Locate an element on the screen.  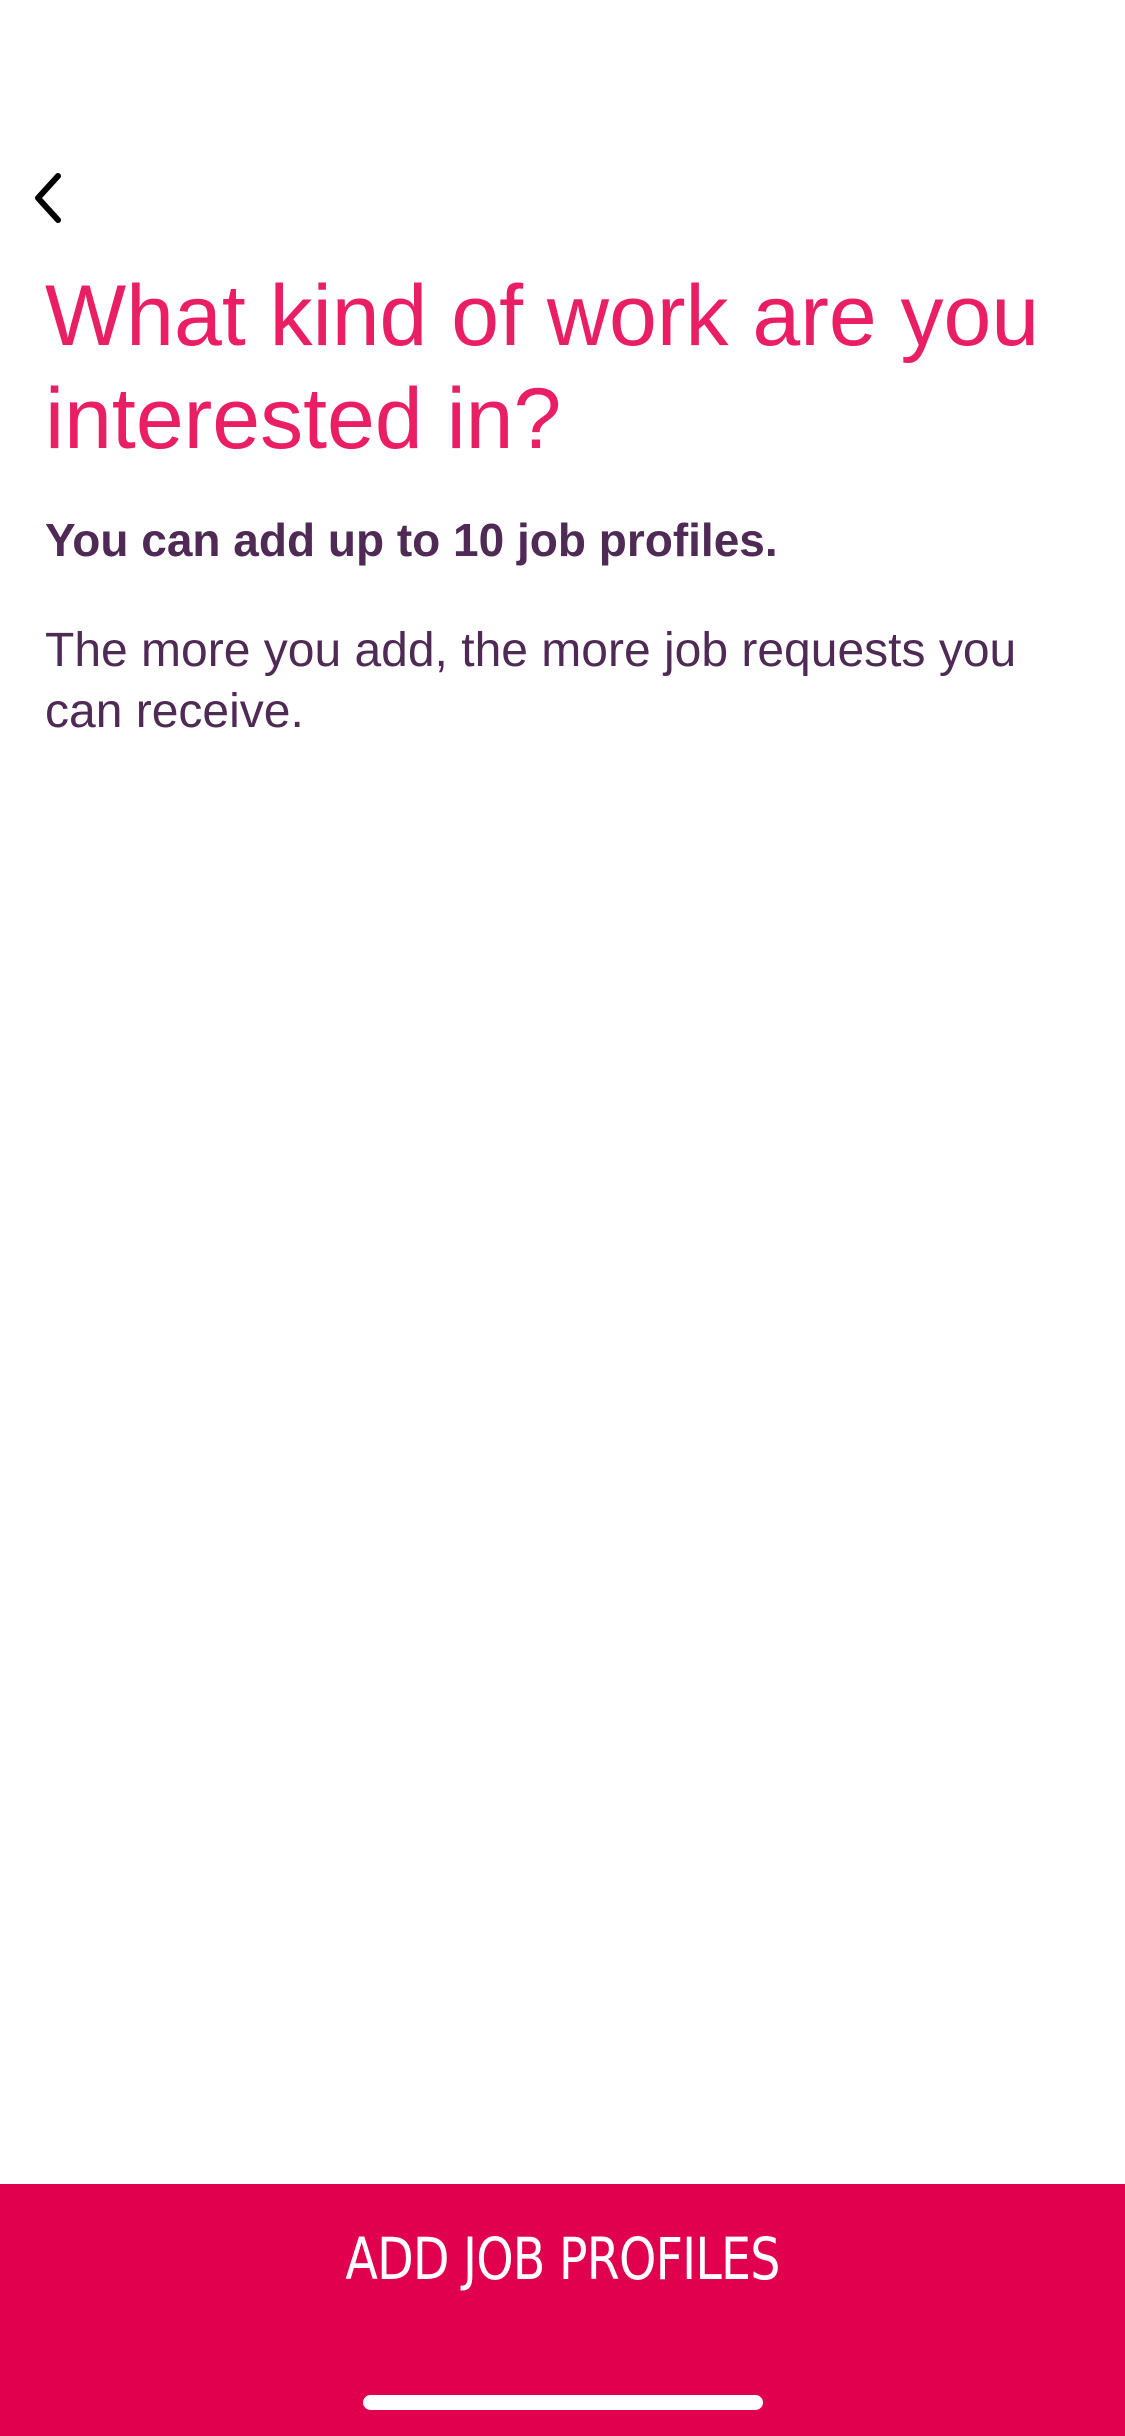
page-title: What kind of work are you interested in? is located at coordinates (542, 367).